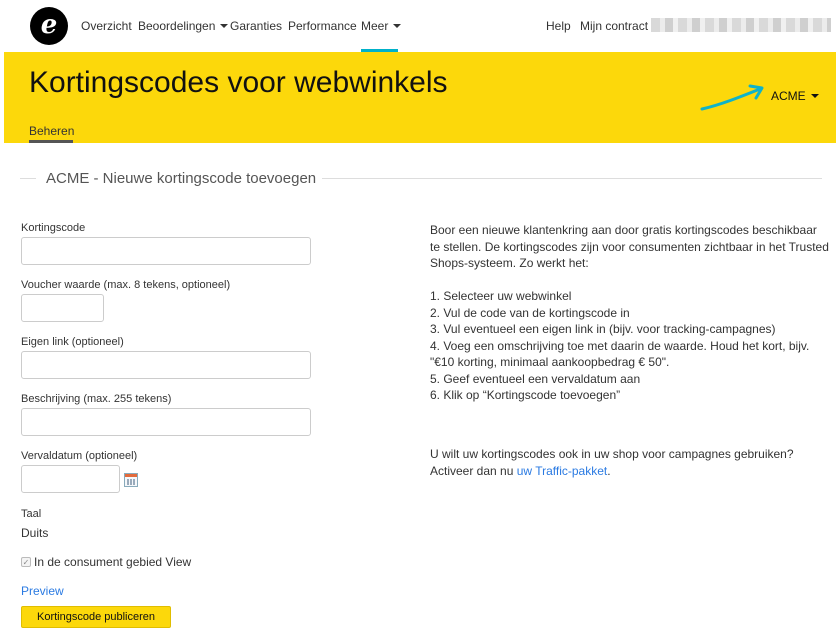  I want to click on nav-item-overzicht: Overzicht, so click(106, 26).